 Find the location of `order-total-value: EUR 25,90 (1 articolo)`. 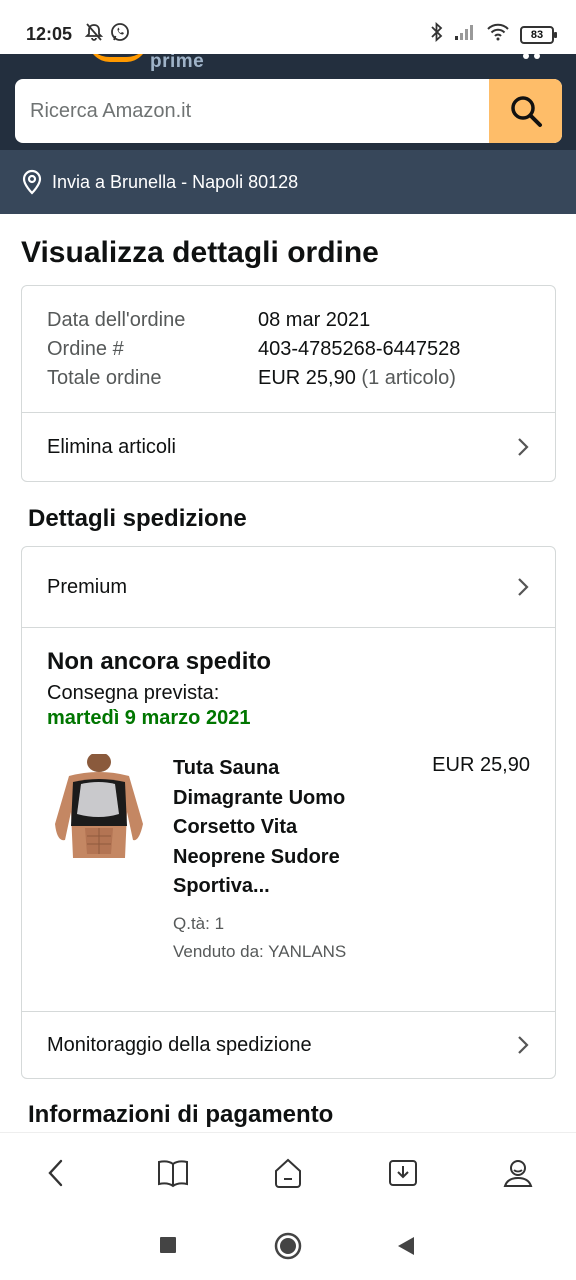

order-total-value: EUR 25,90 (1 articolo) is located at coordinates (357, 378).